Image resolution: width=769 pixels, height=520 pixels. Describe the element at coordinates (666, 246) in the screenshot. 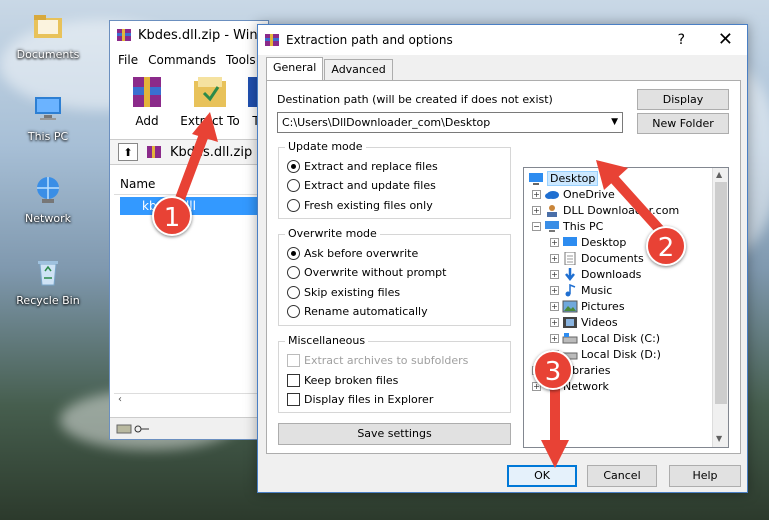

I see `callout-badge-2: 2` at that location.